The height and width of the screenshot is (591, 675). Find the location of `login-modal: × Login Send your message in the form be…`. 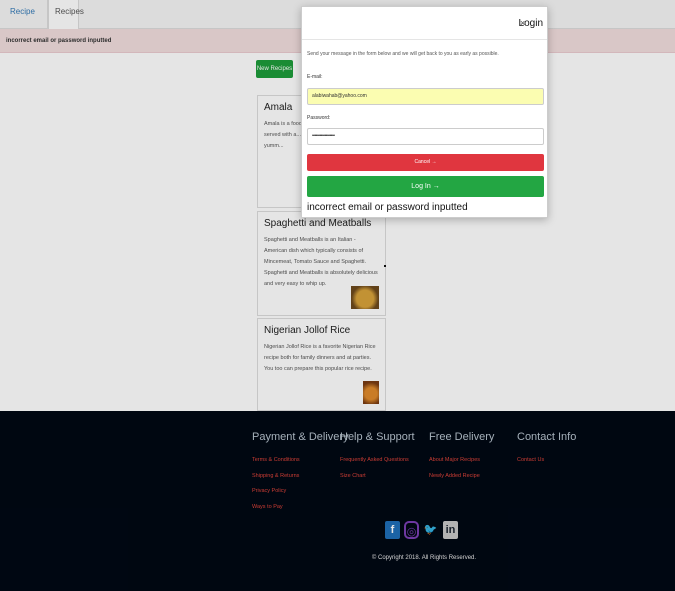

login-modal: × Login Send your message in the form be… is located at coordinates (424, 112).